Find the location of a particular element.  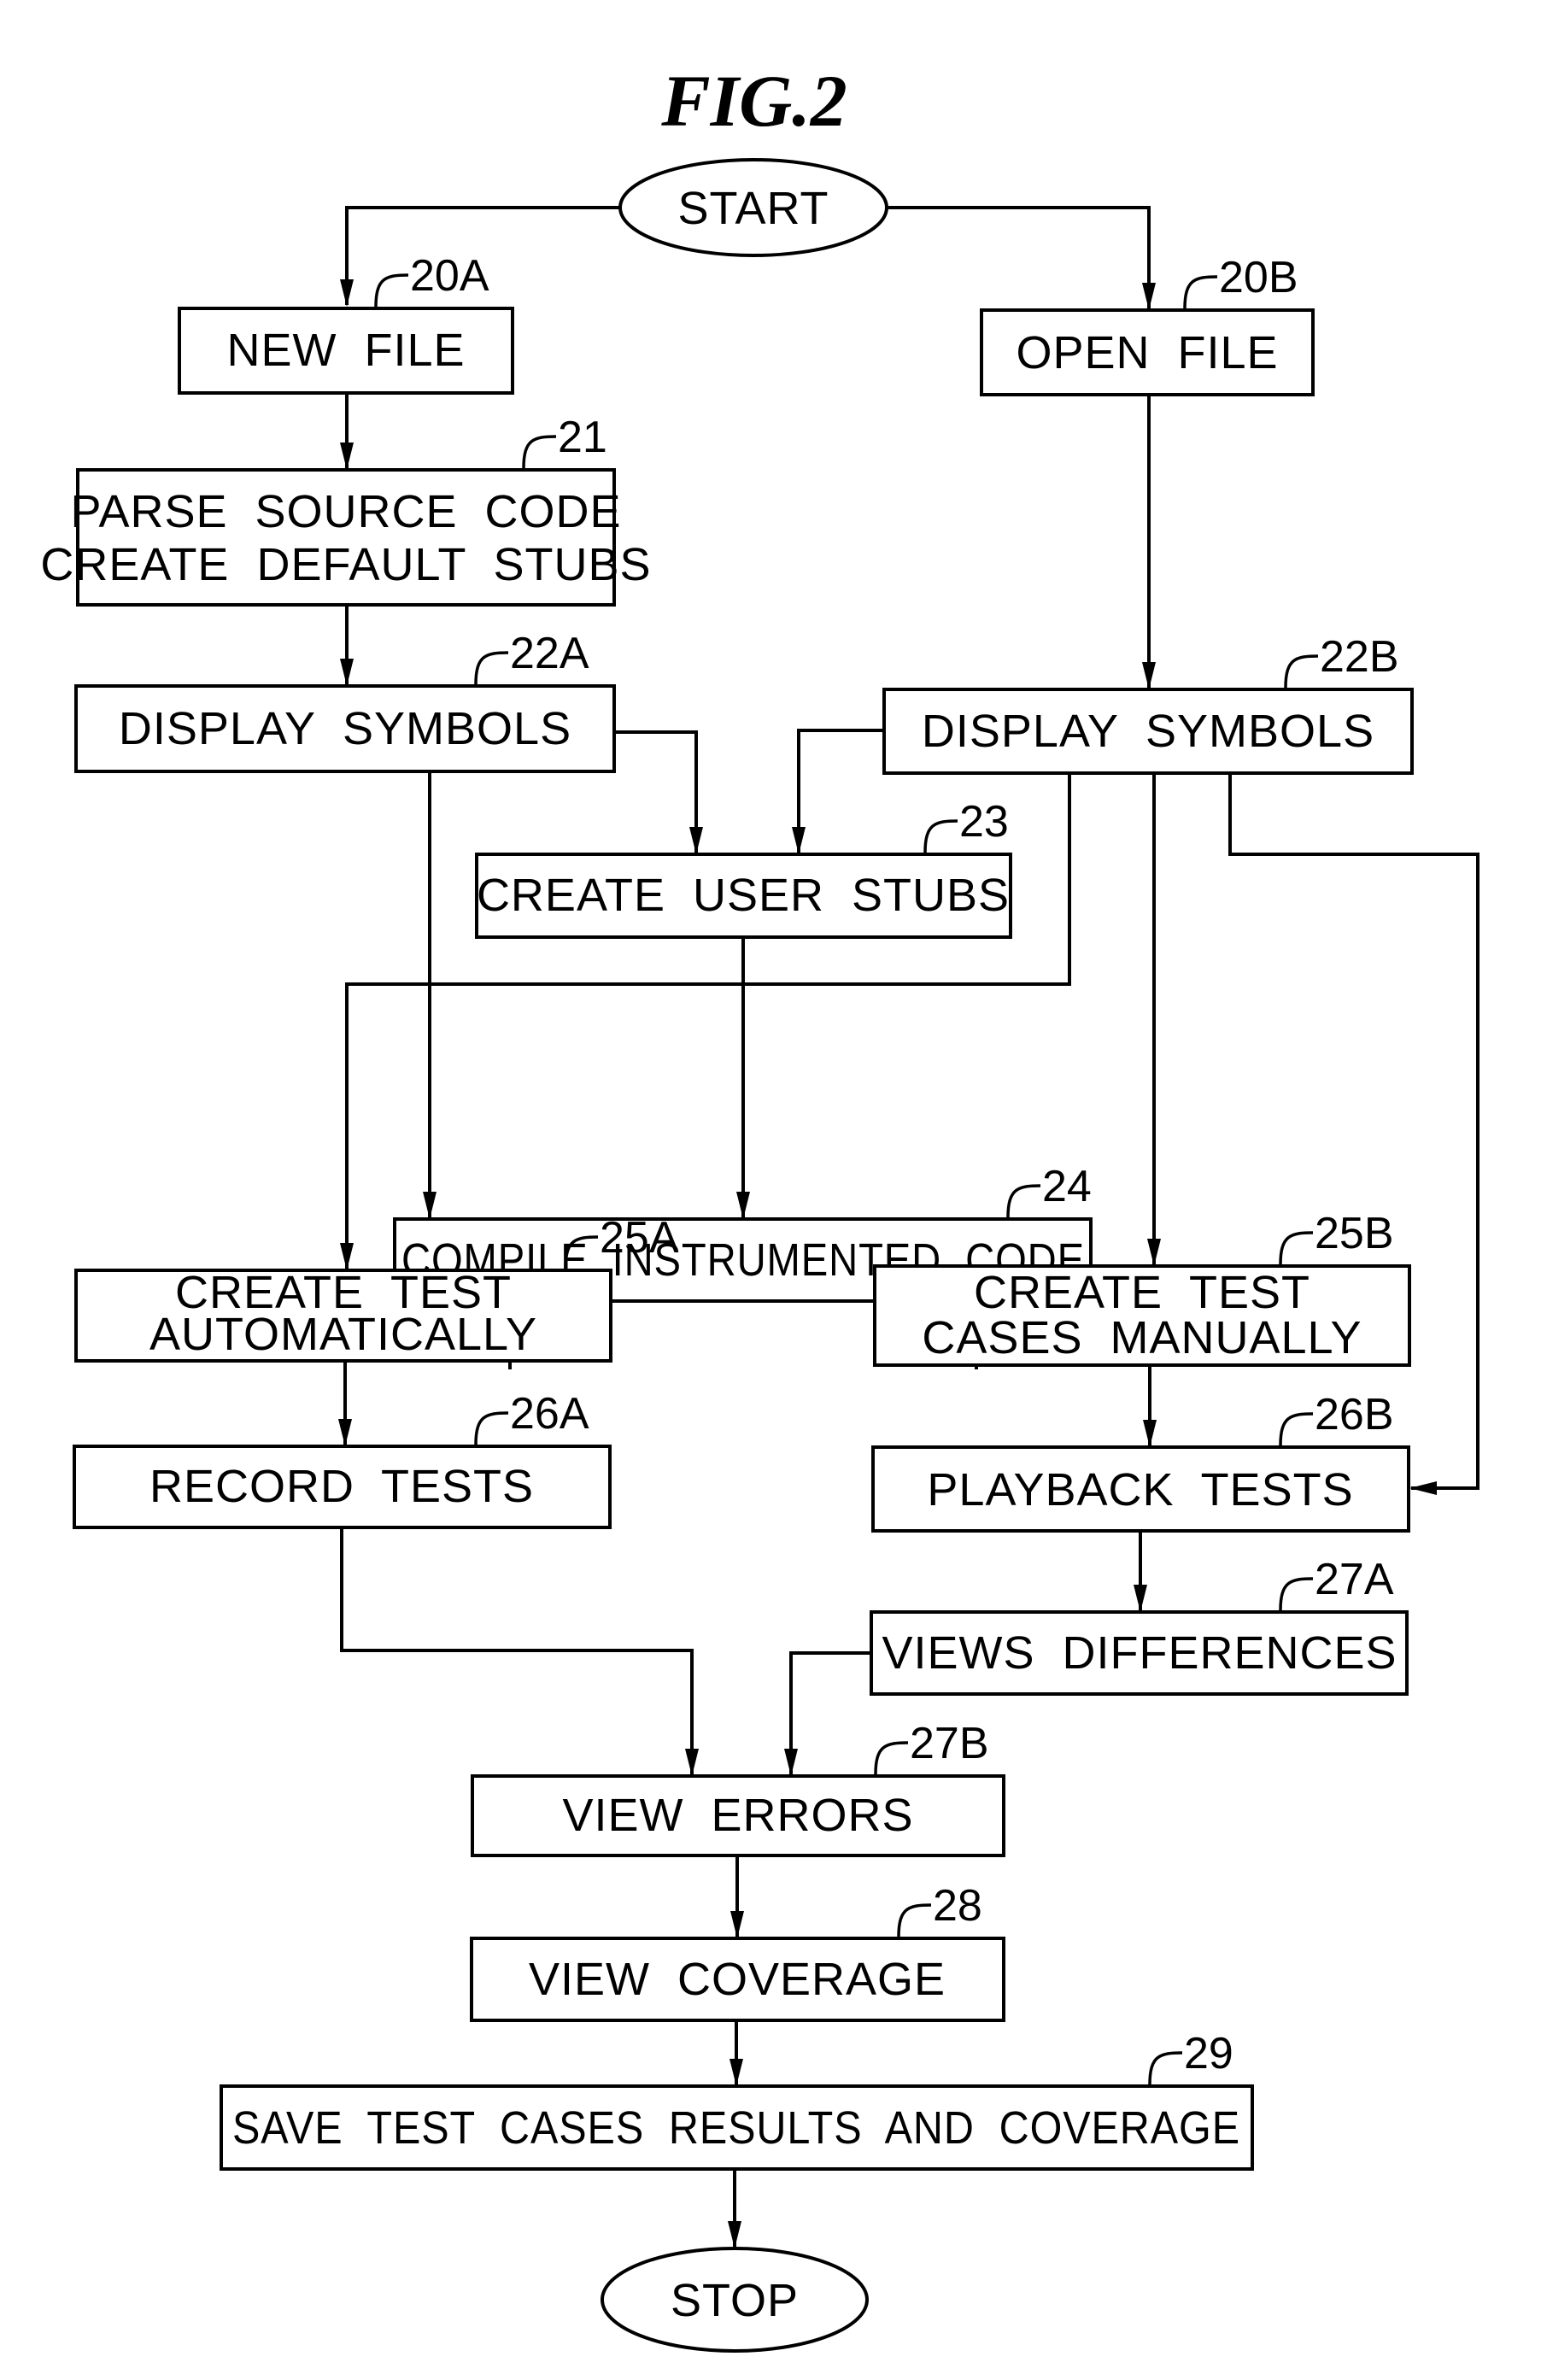

edge-display-b-to-user-stubs is located at coordinates (840, 791).